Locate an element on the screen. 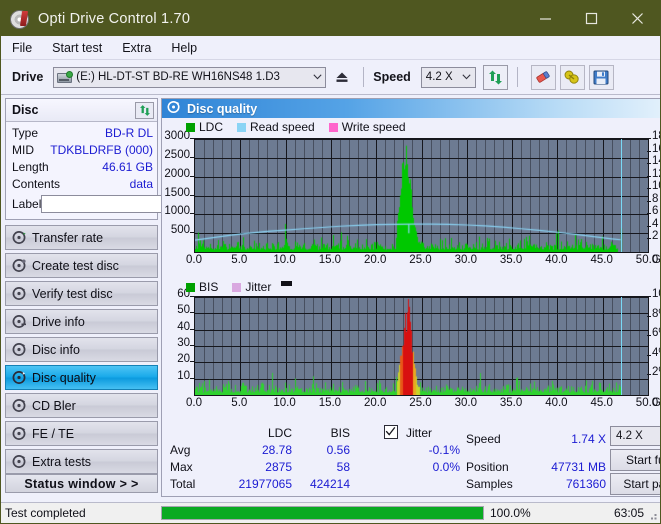  eject-icon is located at coordinates (342, 77).